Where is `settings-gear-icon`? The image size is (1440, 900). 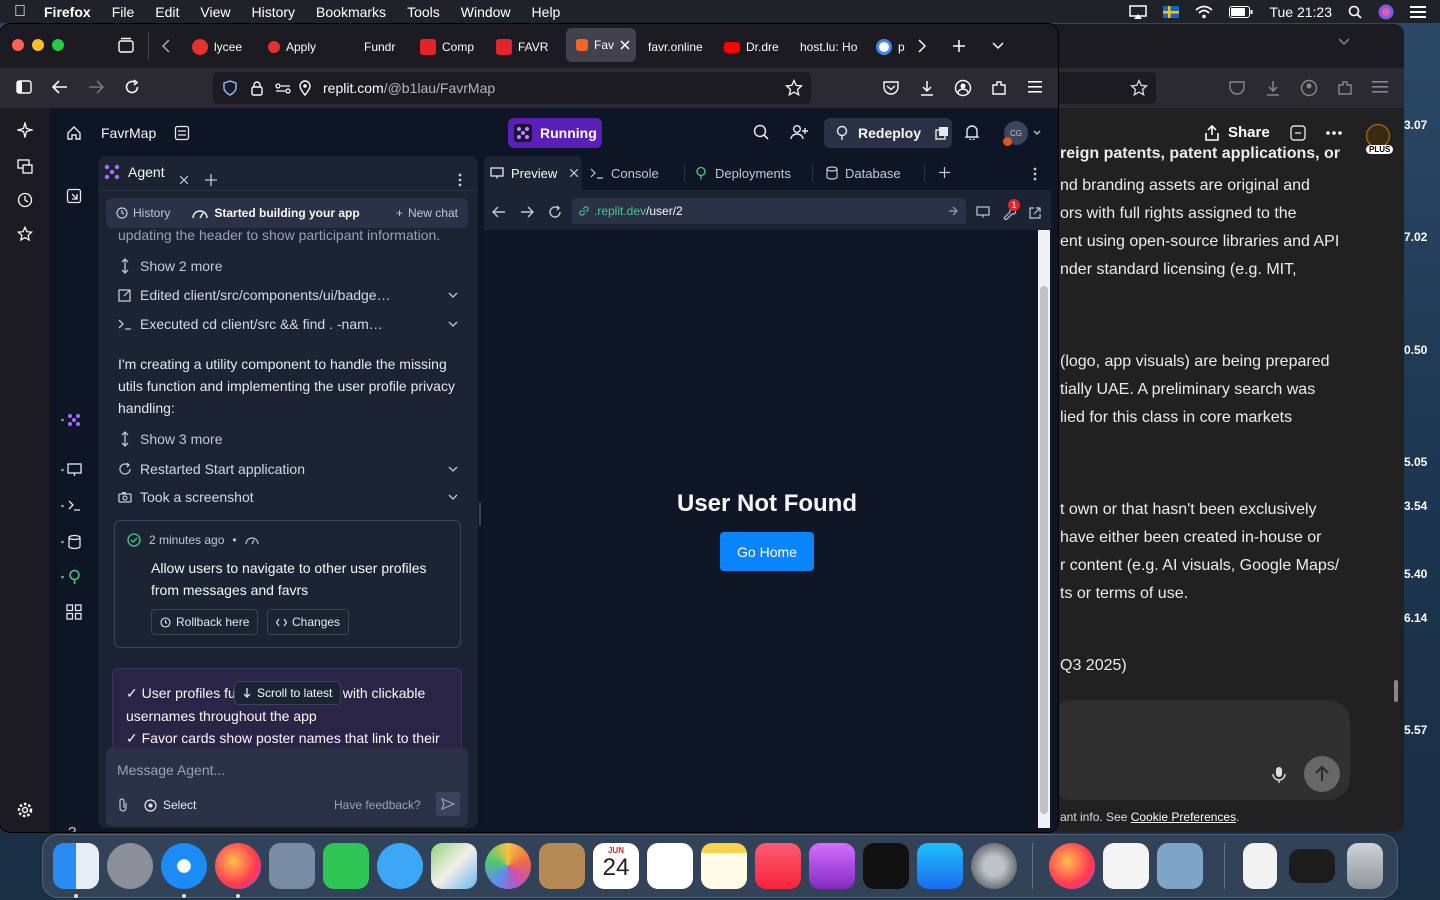 settings-gear-icon is located at coordinates (25, 810).